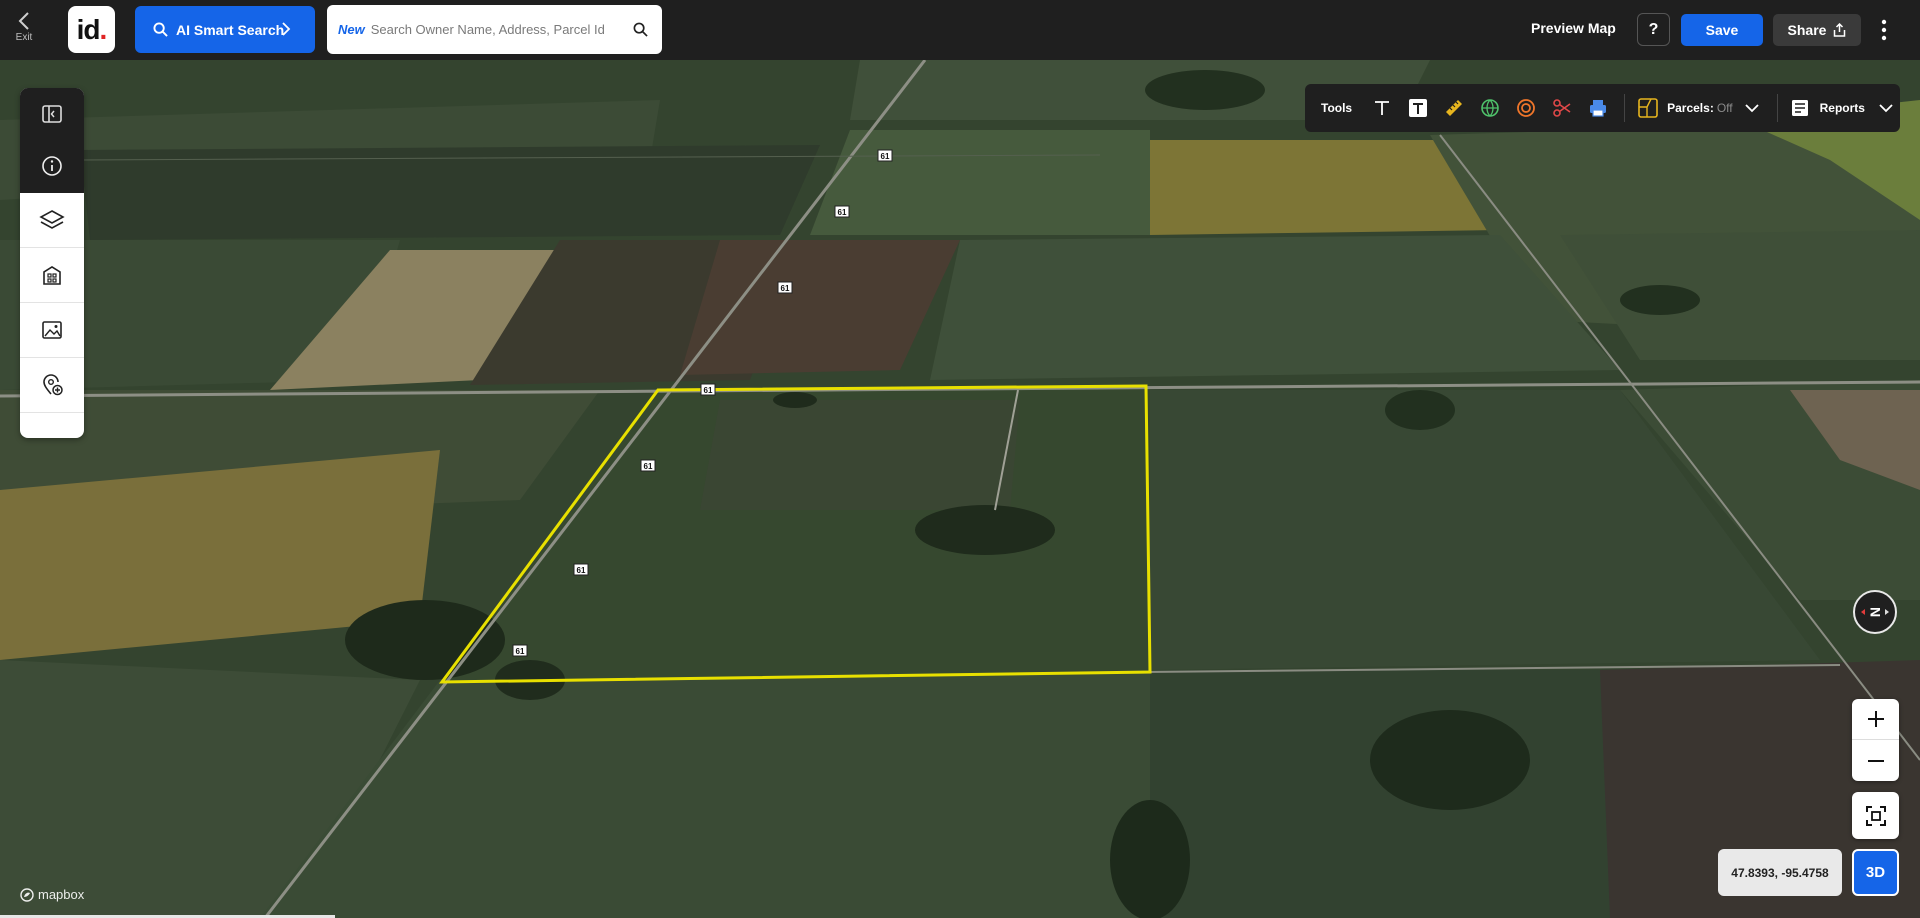 This screenshot has height=918, width=1920. I want to click on info-button, so click(52, 166).